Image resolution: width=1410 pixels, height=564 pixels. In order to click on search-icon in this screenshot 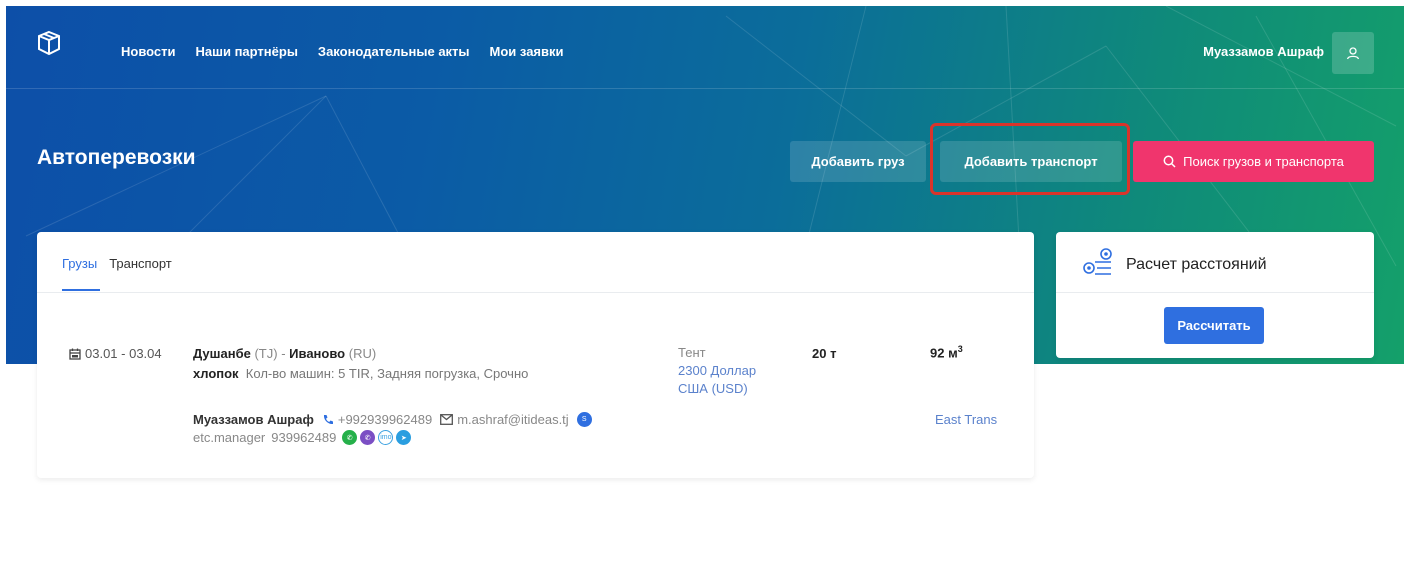, I will do `click(1169, 161)`.